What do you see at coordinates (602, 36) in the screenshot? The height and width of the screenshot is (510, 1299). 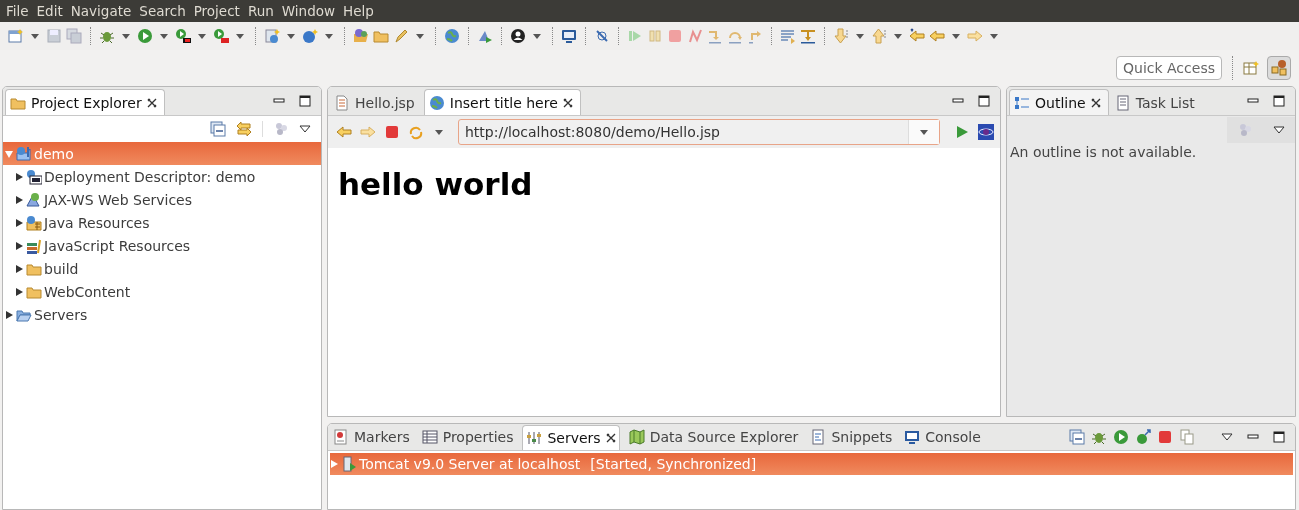 I see `link-off-icon` at bounding box center [602, 36].